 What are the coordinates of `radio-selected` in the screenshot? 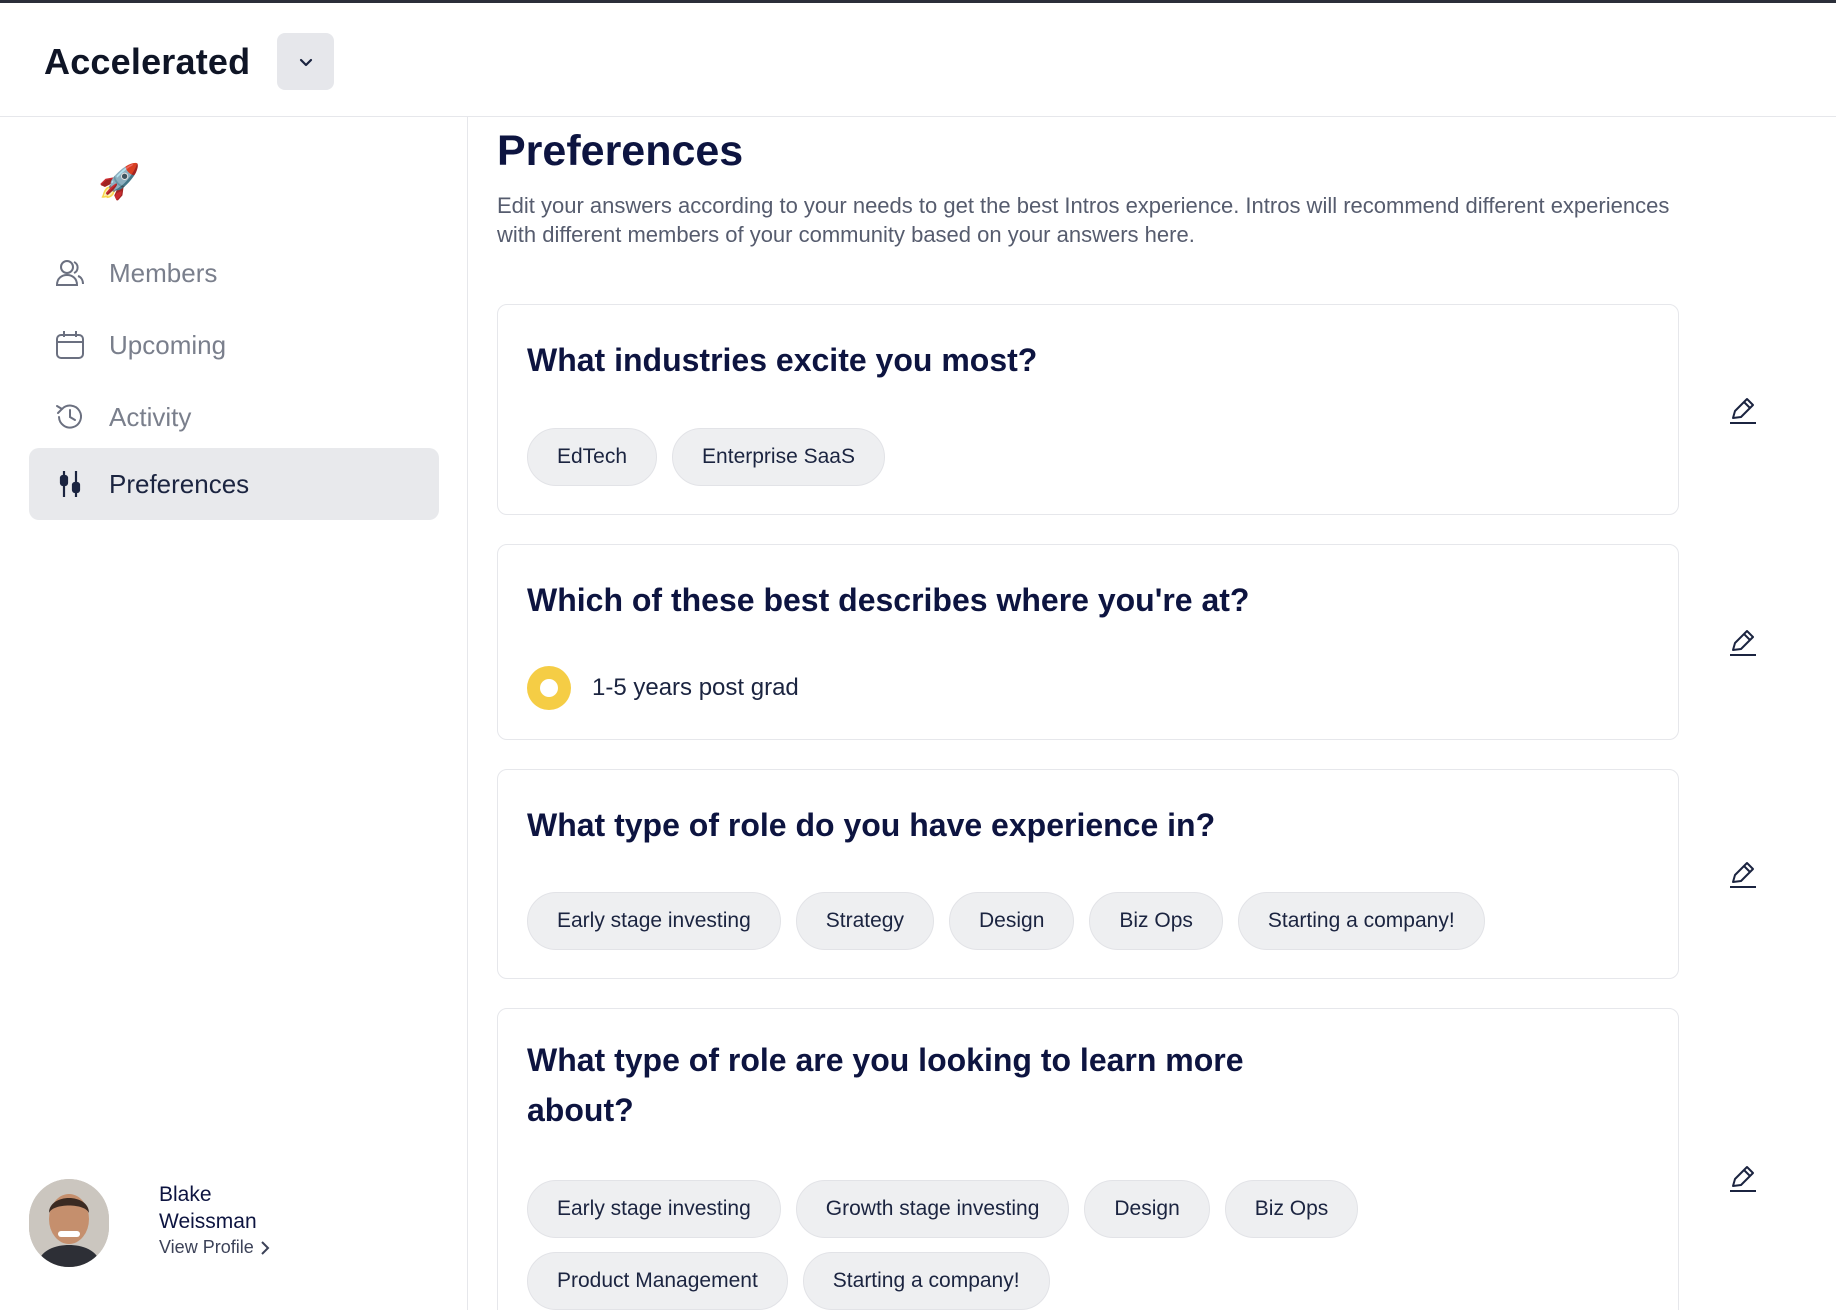 It's located at (549, 688).